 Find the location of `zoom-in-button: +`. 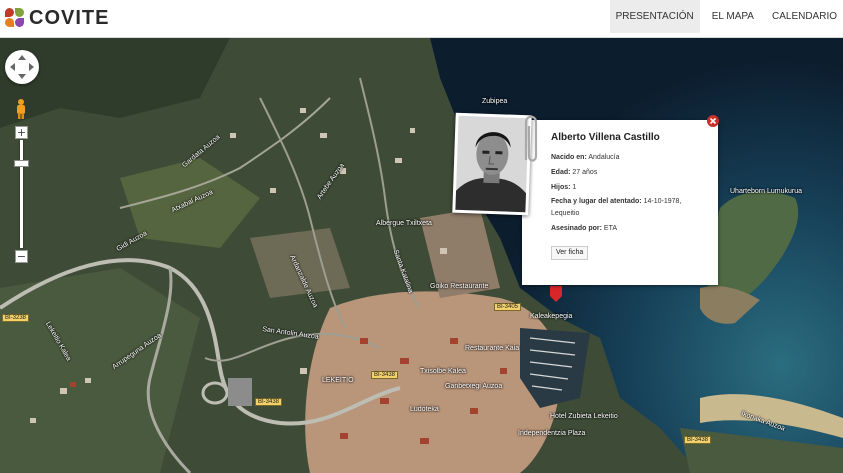

zoom-in-button: + is located at coordinates (21, 132).